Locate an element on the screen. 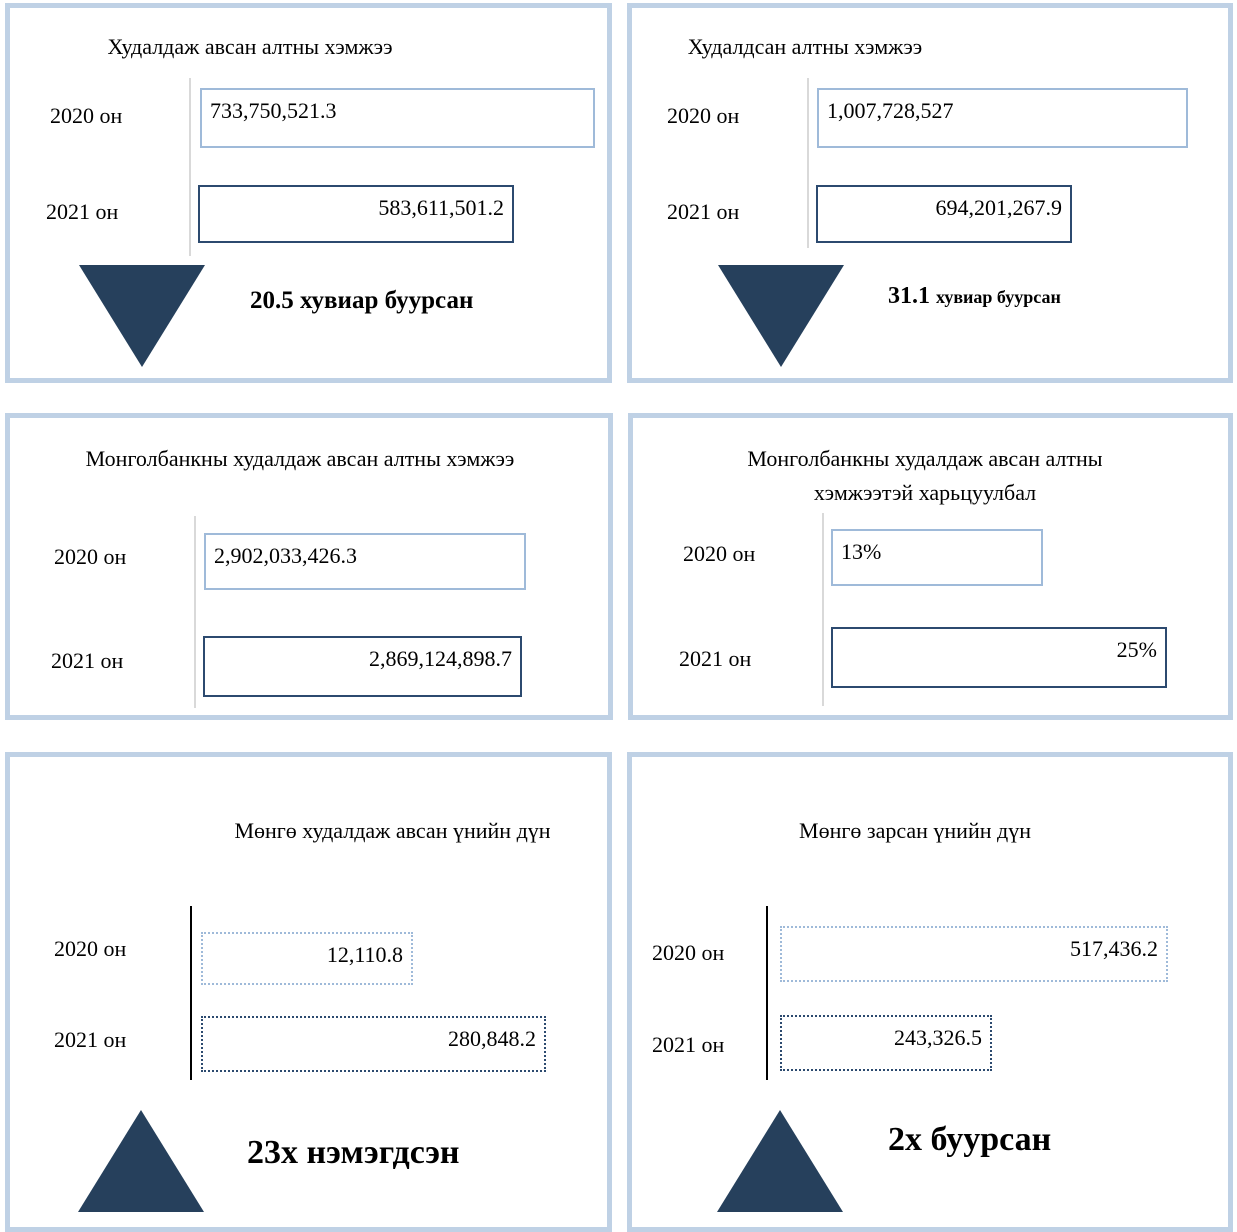  bar-2021: 243,326.5 is located at coordinates (886, 1043).